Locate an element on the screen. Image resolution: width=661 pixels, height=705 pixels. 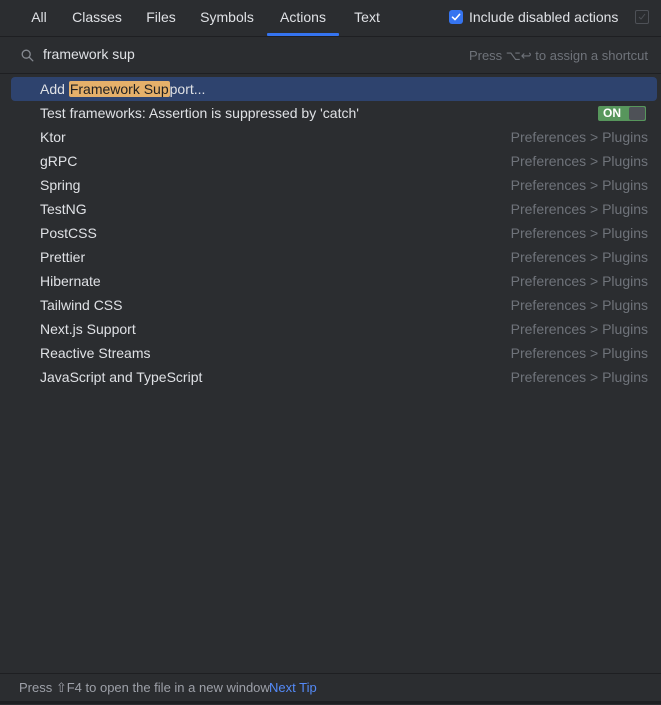
toggle-knob is located at coordinates (637, 113).